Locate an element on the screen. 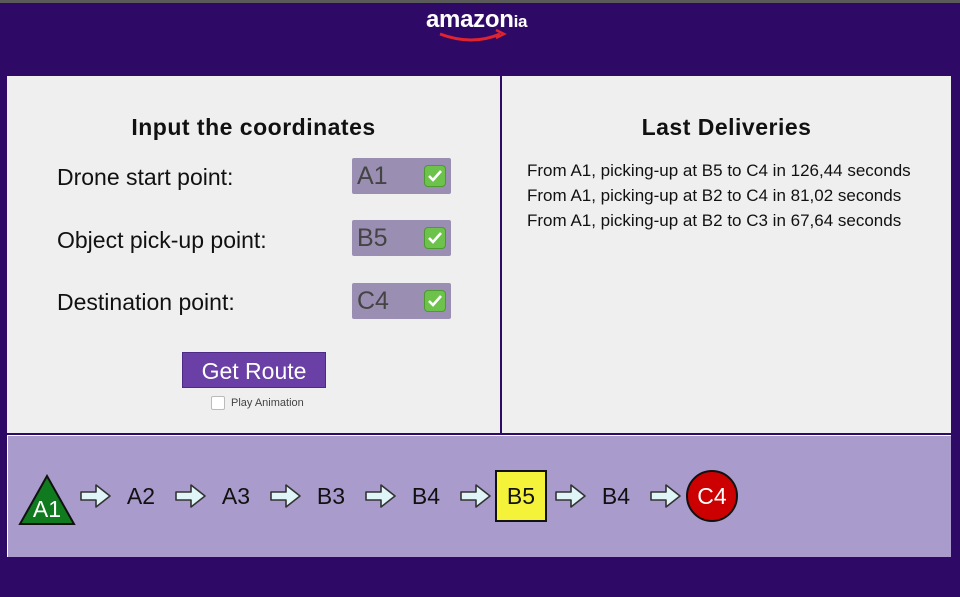 This screenshot has width=960, height=597. destination-point-input: C4 is located at coordinates (401, 301).